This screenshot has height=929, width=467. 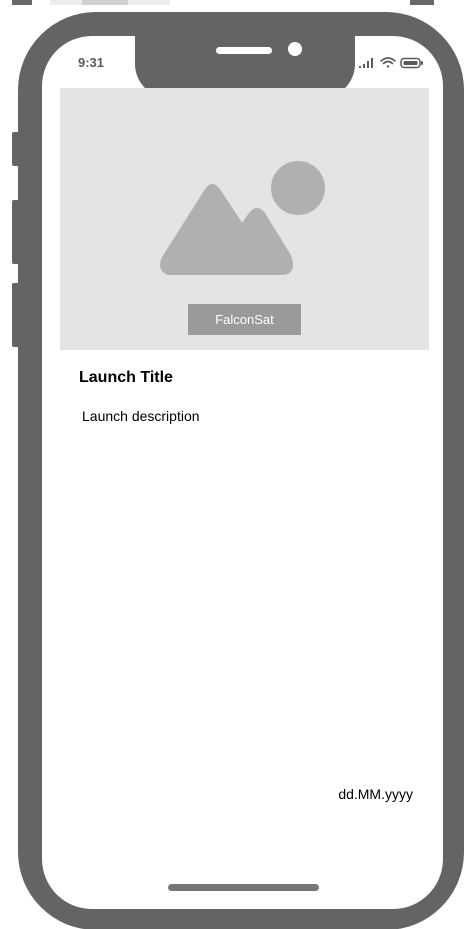 What do you see at coordinates (244, 50) in the screenshot?
I see `speaker-grille` at bounding box center [244, 50].